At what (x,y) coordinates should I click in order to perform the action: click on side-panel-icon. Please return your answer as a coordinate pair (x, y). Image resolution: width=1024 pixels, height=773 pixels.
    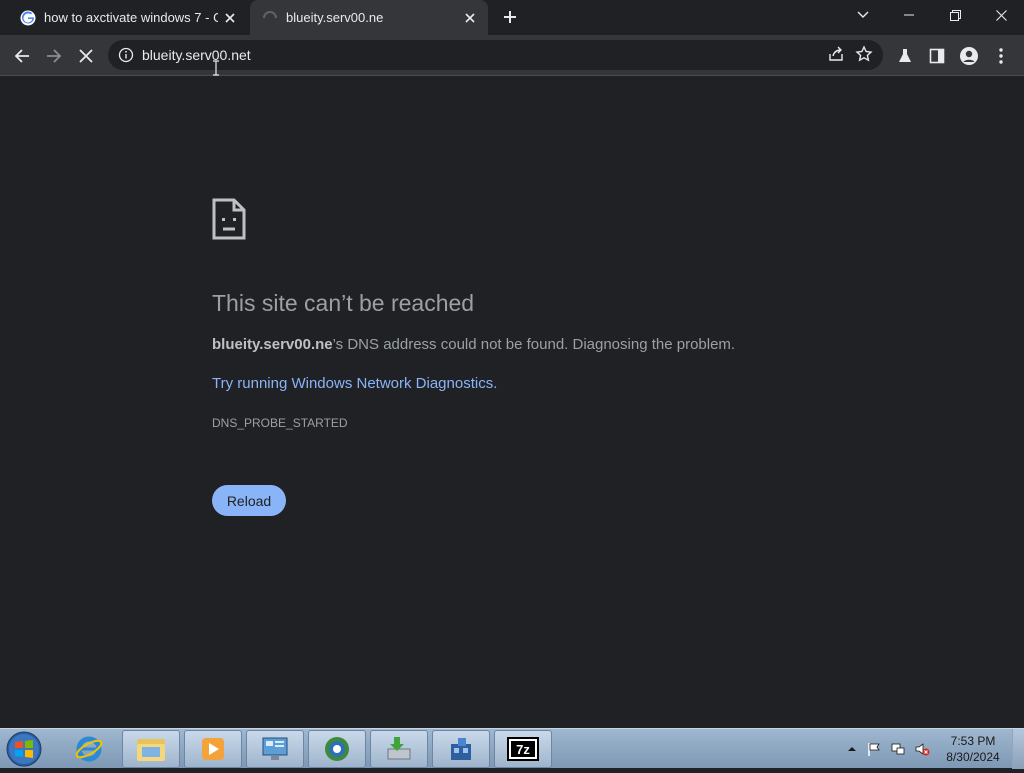
    Looking at the image, I should click on (937, 56).